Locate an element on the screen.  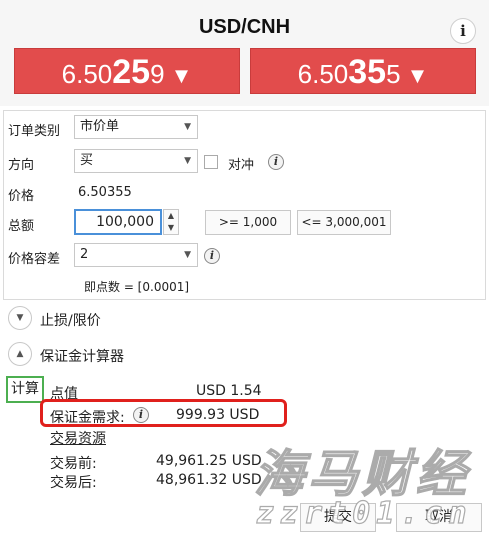
before-trade-label: 交易前: is located at coordinates (73, 464).